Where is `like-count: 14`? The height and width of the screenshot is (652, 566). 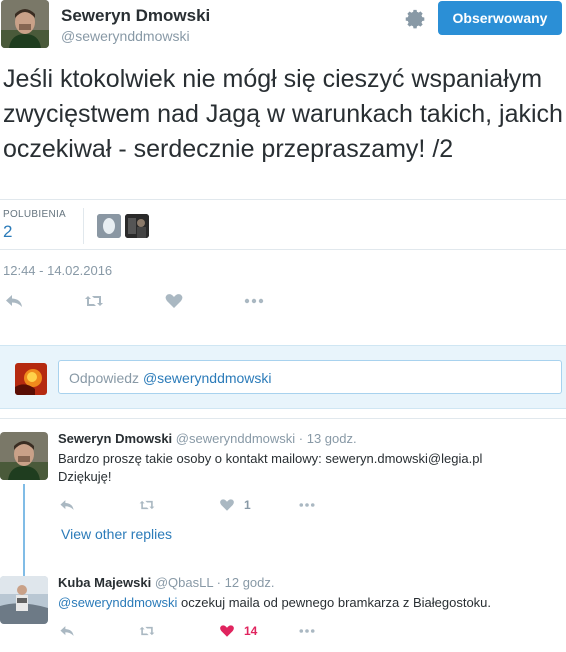 like-count: 14 is located at coordinates (251, 631).